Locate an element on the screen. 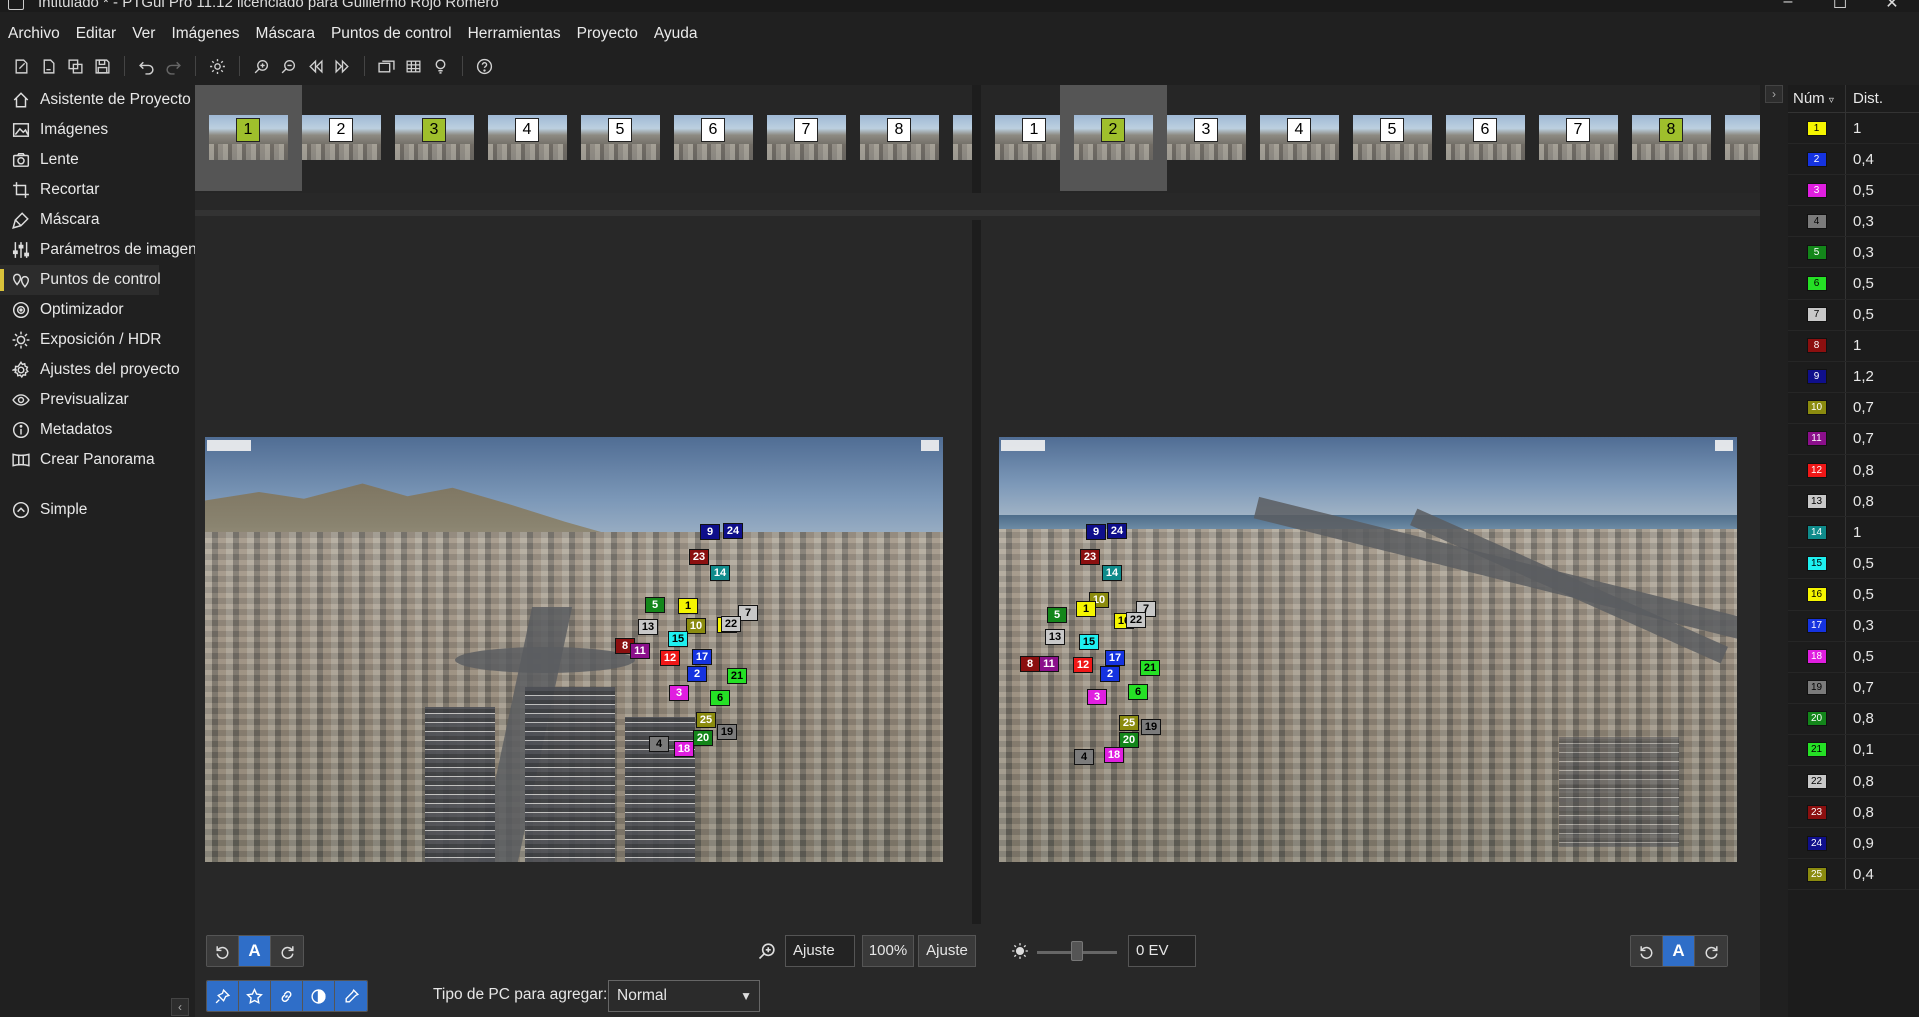 The image size is (1919, 1017). link-icon is located at coordinates (287, 996).